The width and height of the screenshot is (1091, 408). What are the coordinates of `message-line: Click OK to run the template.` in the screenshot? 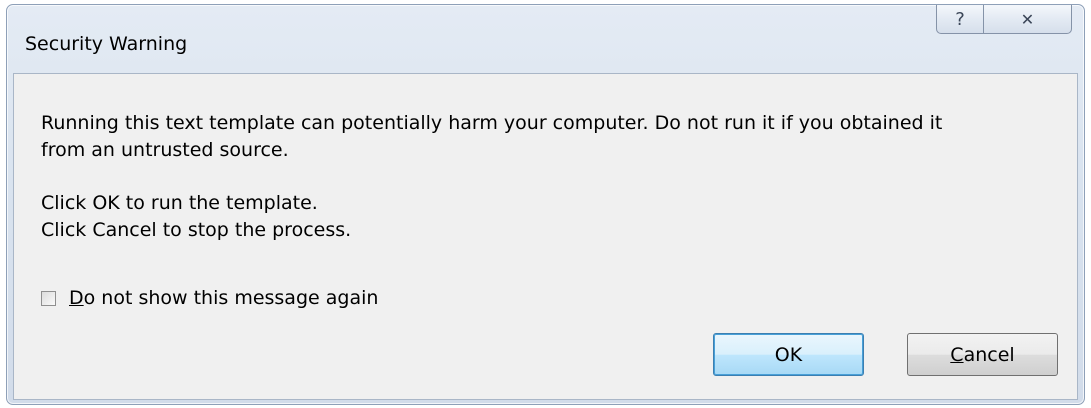 It's located at (179, 203).